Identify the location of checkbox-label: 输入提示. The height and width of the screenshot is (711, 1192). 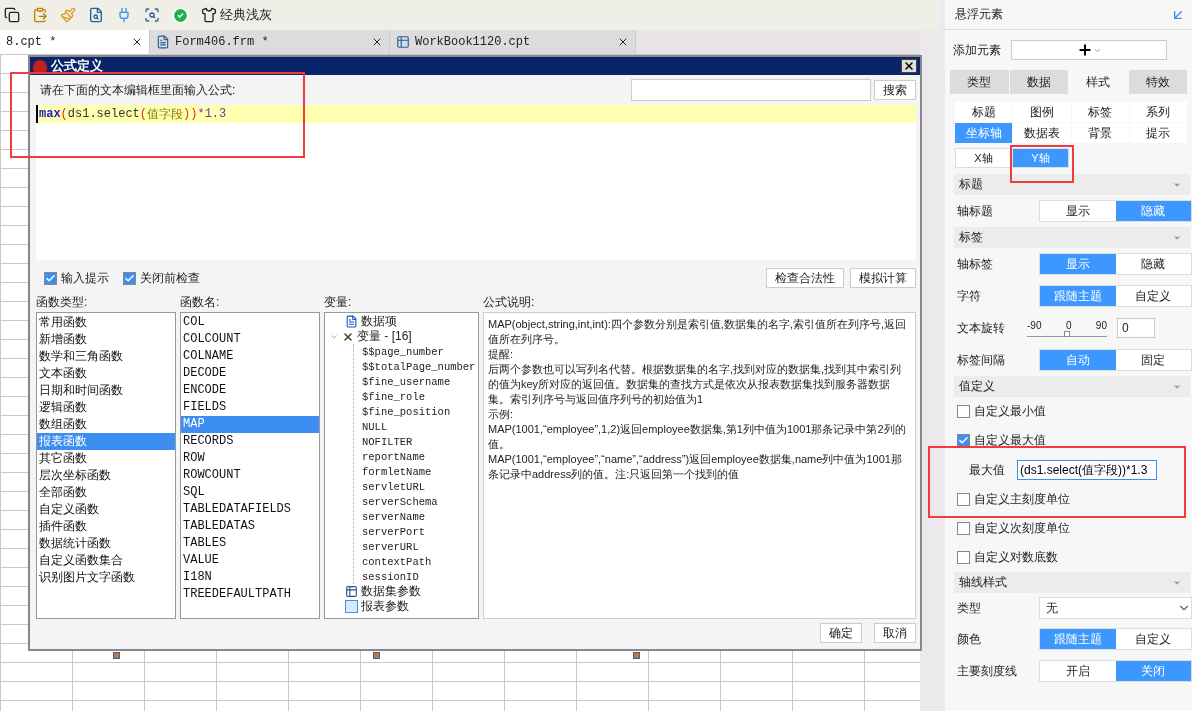
(76, 278).